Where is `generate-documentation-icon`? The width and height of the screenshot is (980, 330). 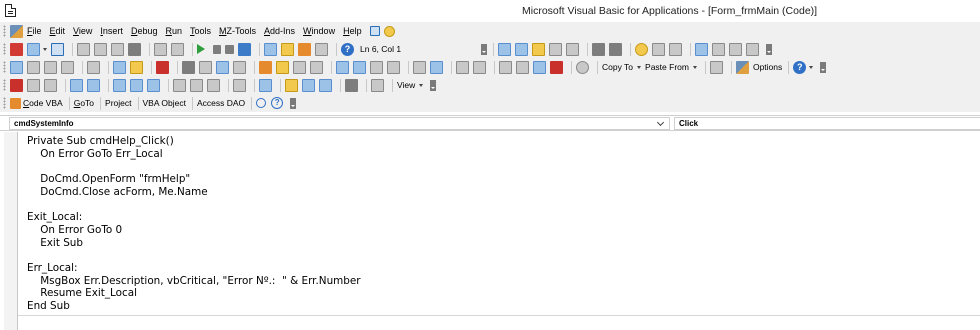
generate-documentation-icon is located at coordinates (222, 67).